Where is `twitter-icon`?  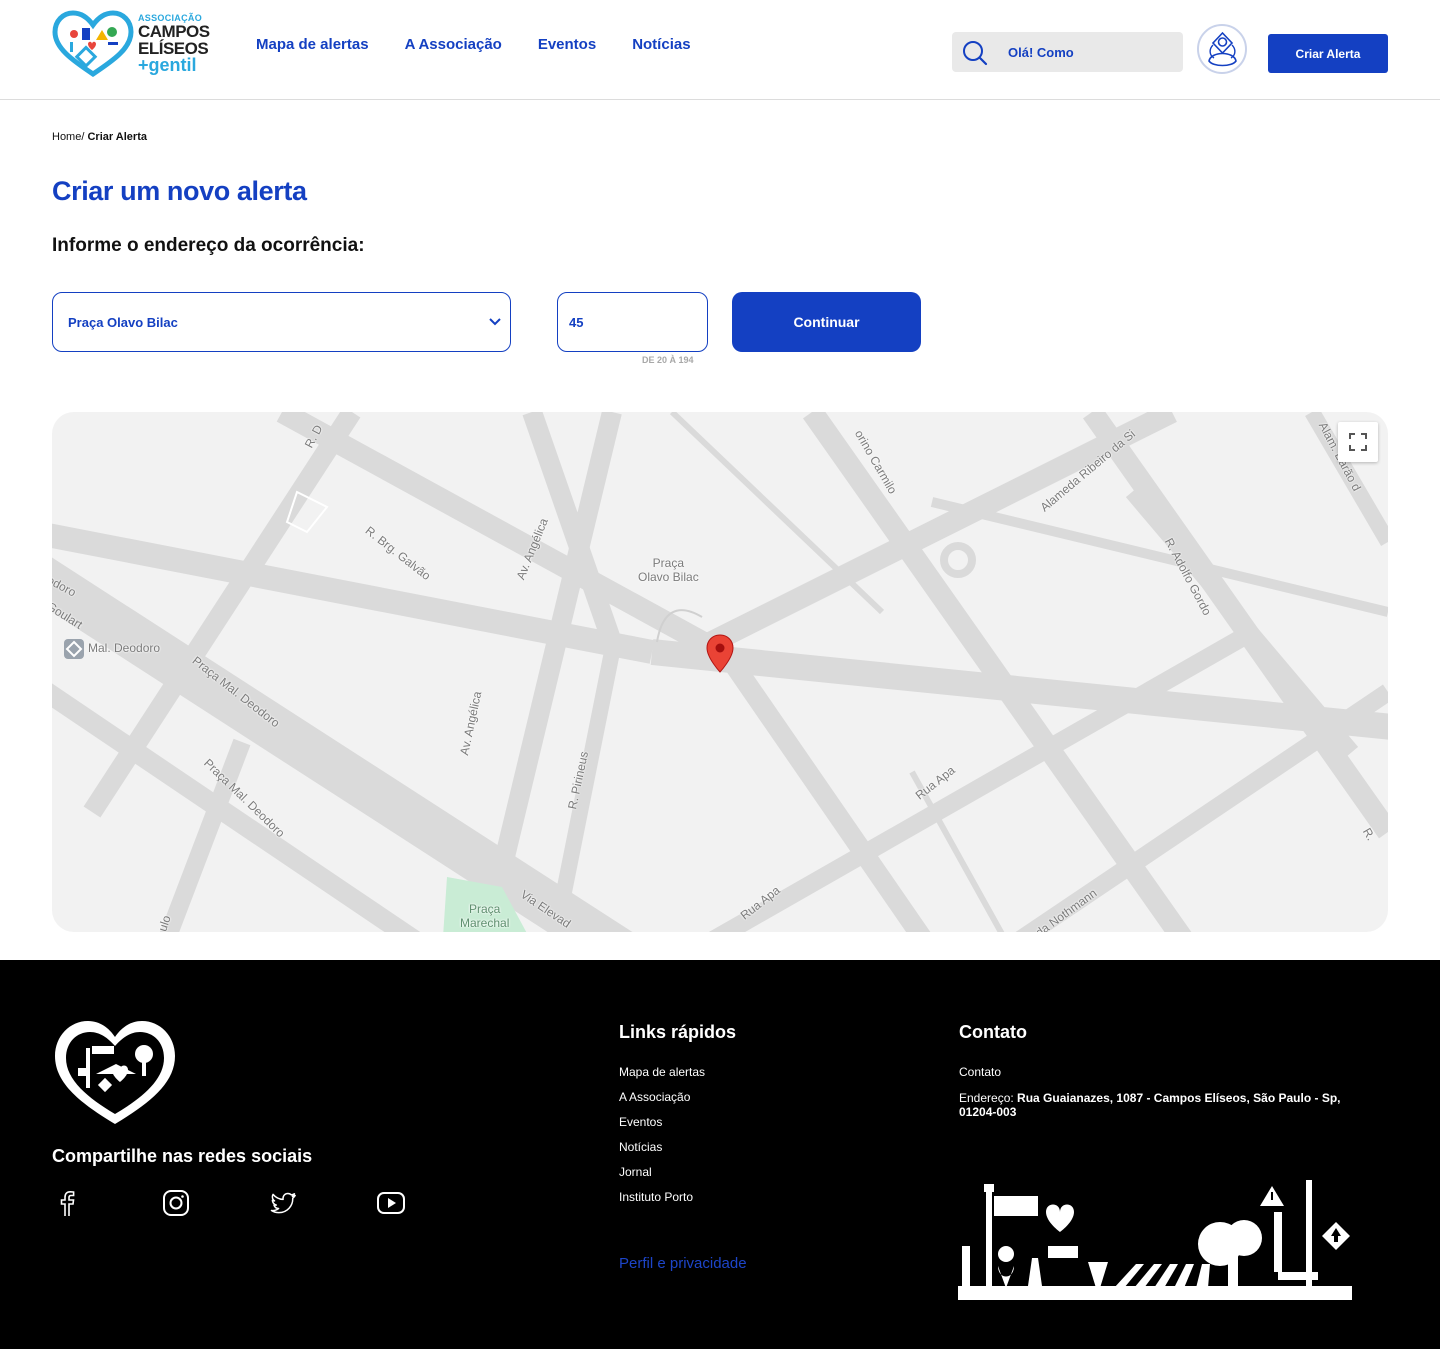
twitter-icon is located at coordinates (283, 1203).